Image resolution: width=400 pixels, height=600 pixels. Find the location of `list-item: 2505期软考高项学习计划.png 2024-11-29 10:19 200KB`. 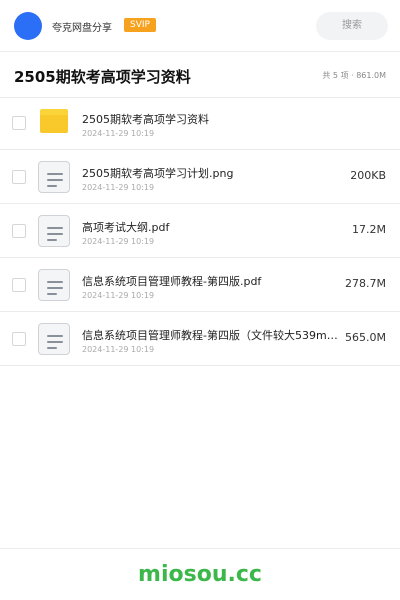

list-item: 2505期软考高项学习计划.png 2024-11-29 10:19 200KB is located at coordinates (200, 177).